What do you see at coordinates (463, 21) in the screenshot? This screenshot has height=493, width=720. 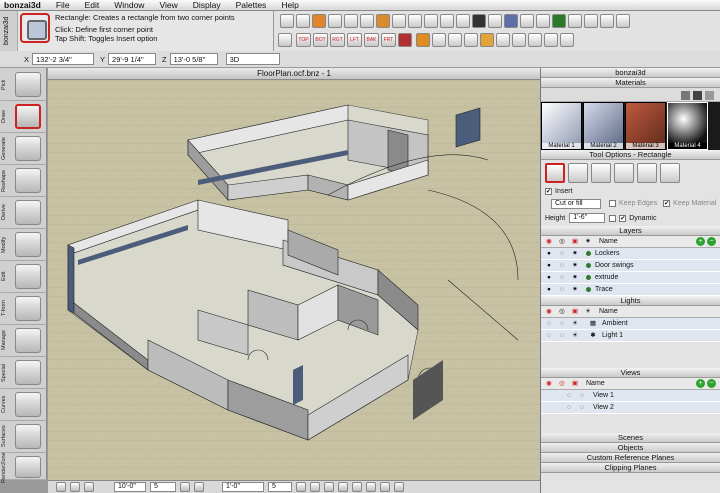 I see `wireframe-icon` at bounding box center [463, 21].